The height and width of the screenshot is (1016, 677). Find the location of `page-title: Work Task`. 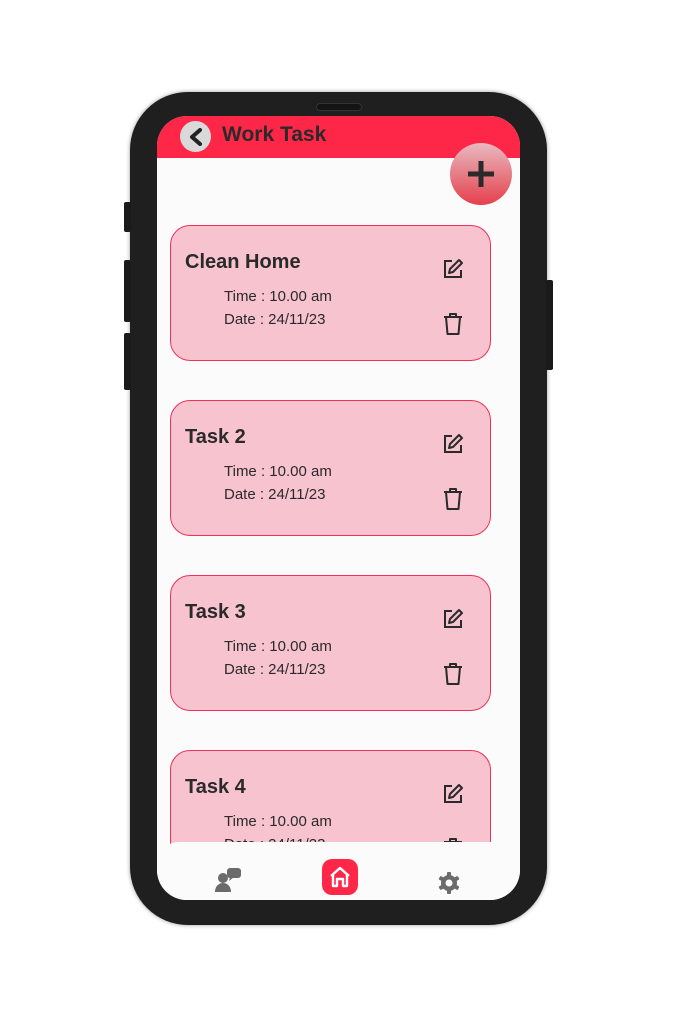

page-title: Work Task is located at coordinates (274, 134).